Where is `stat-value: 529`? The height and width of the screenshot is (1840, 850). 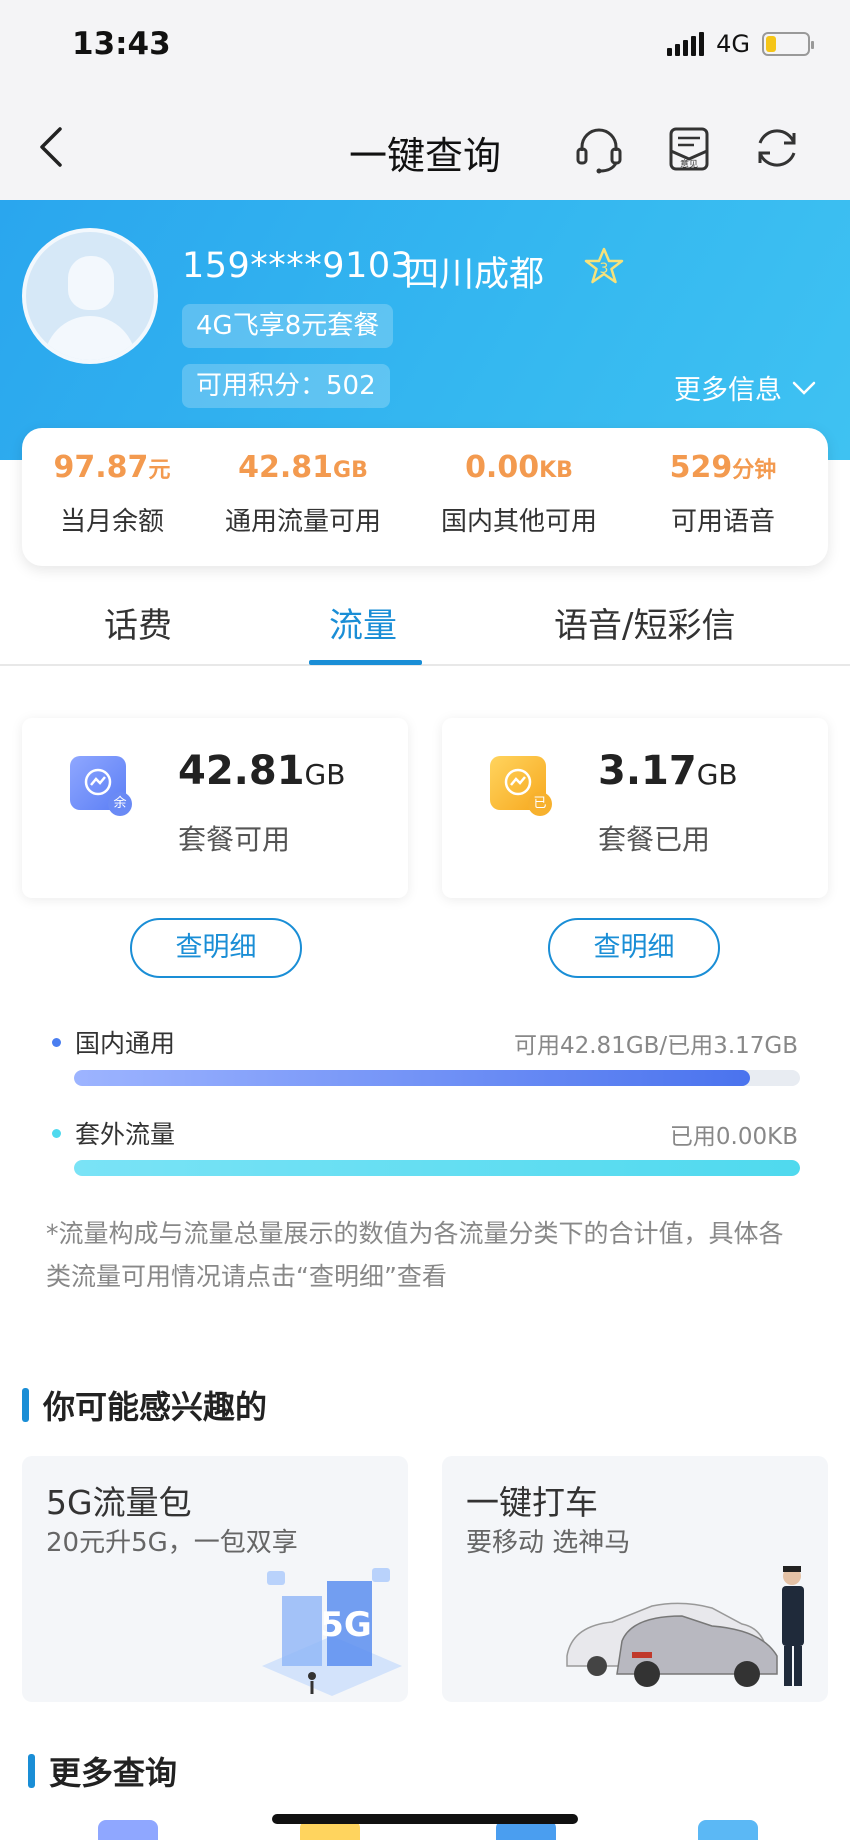
stat-value: 529 is located at coordinates (701, 467).